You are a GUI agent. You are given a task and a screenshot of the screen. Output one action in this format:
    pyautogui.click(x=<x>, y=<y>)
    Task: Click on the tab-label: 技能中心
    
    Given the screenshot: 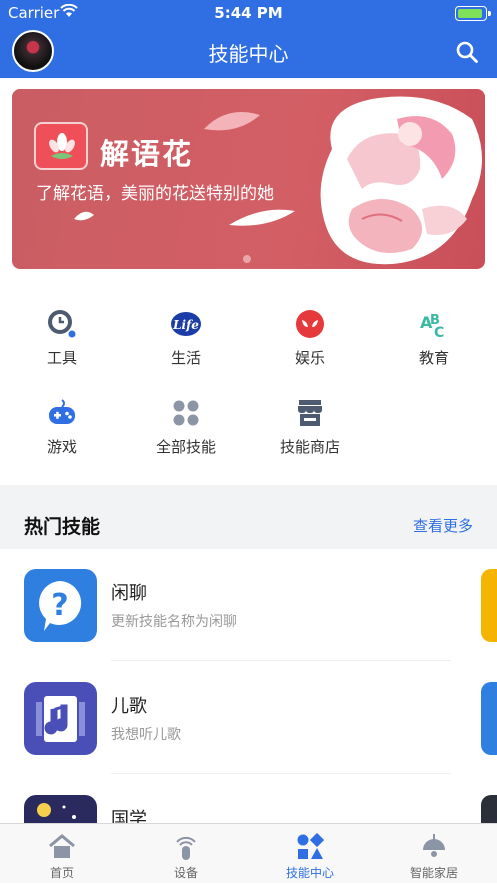 What is the action you would take?
    pyautogui.click(x=309, y=873)
    